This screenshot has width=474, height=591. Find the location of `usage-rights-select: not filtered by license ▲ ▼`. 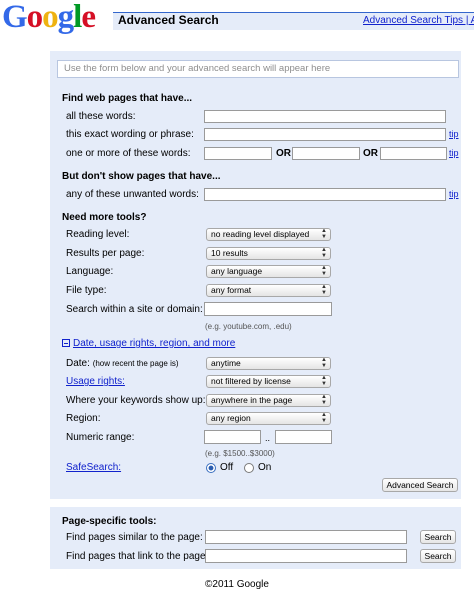

usage-rights-select: not filtered by license ▲ ▼ is located at coordinates (268, 381).